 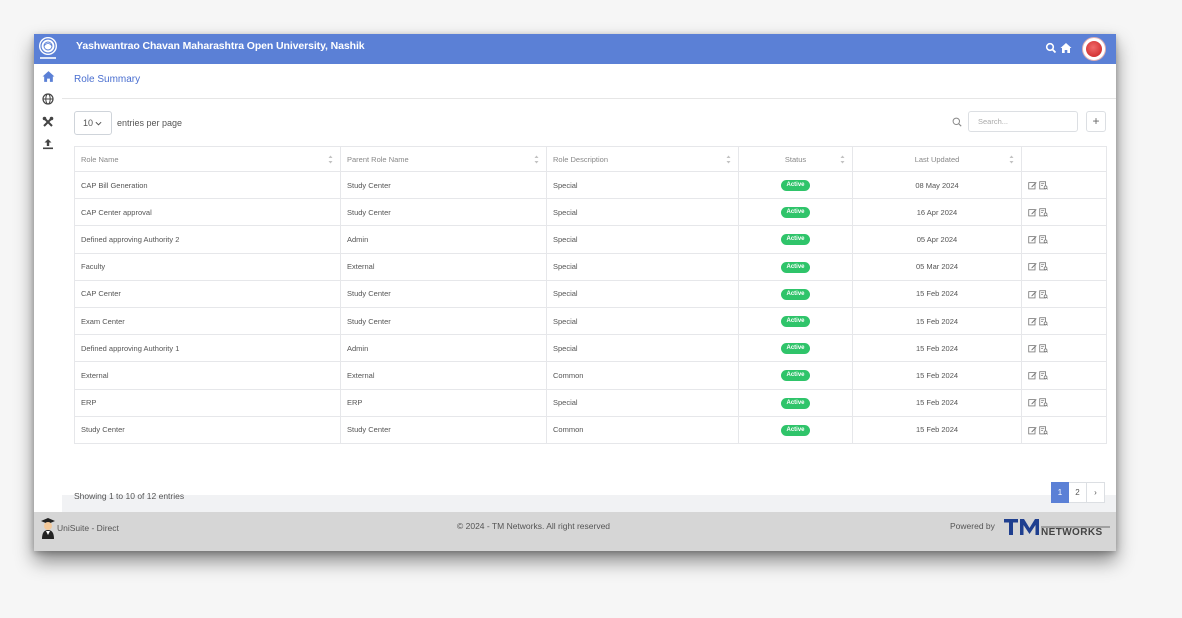 I want to click on role-name-cell: Defined approving Authority 1, so click(x=207, y=348).